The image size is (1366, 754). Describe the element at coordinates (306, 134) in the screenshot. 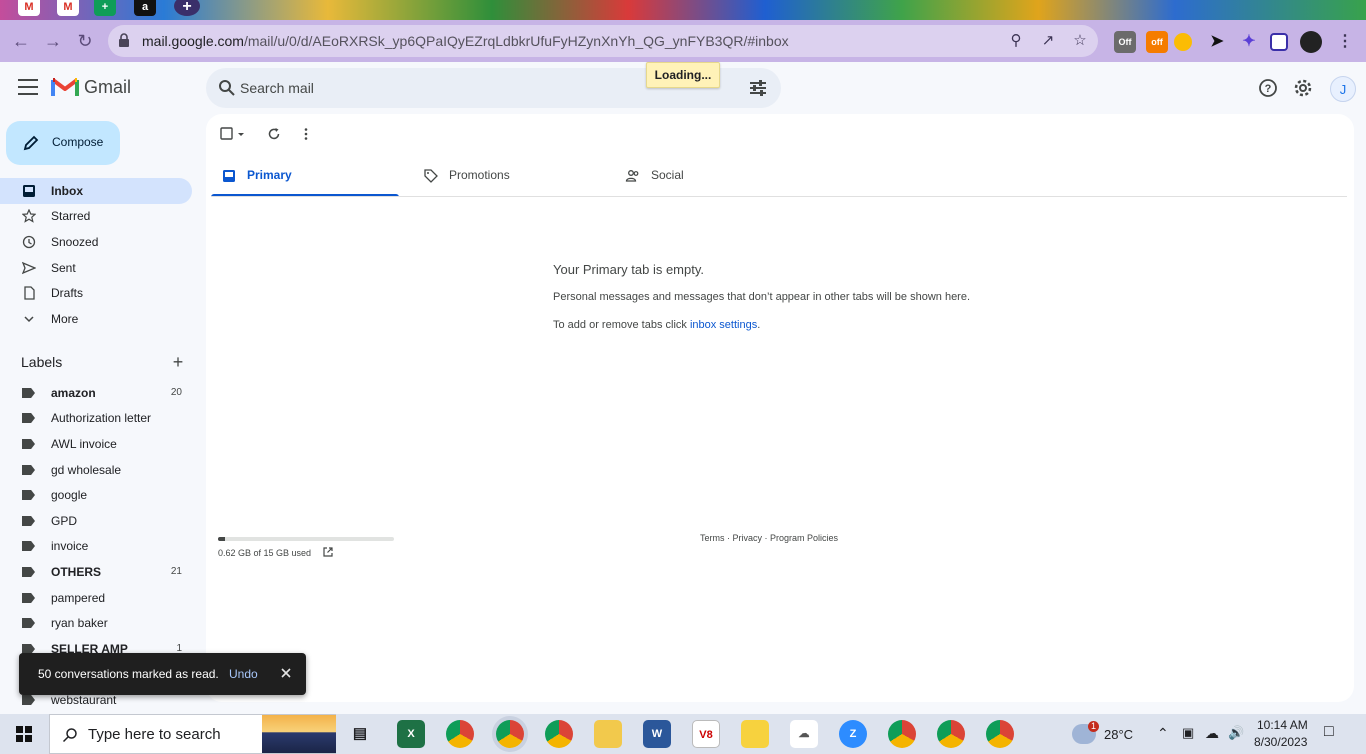

I see `more-options-icon` at that location.